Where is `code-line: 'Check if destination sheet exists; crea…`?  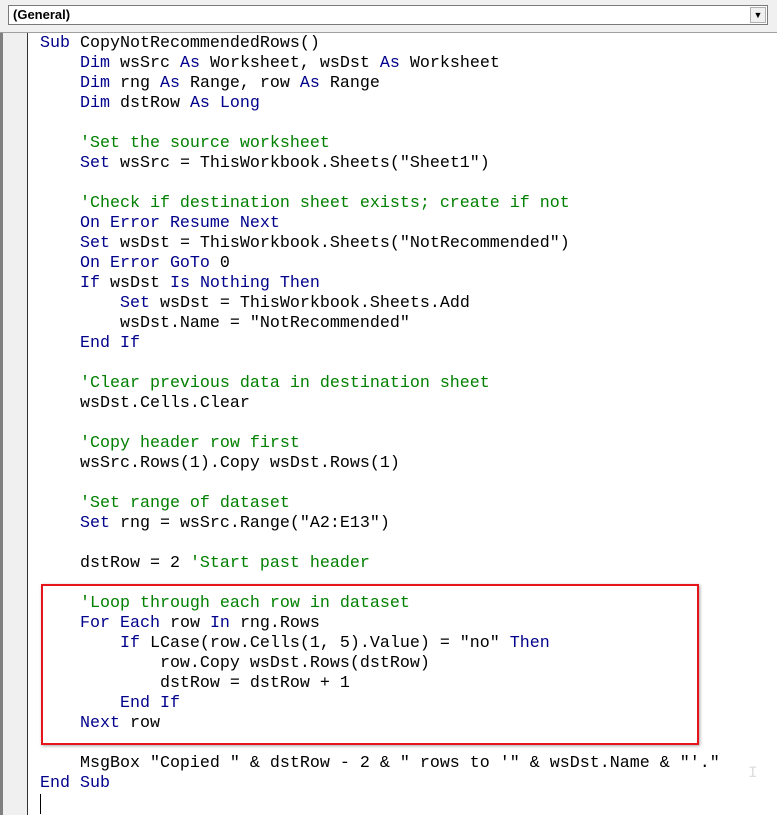
code-line: 'Check if destination sheet exists; crea… is located at coordinates (380, 204).